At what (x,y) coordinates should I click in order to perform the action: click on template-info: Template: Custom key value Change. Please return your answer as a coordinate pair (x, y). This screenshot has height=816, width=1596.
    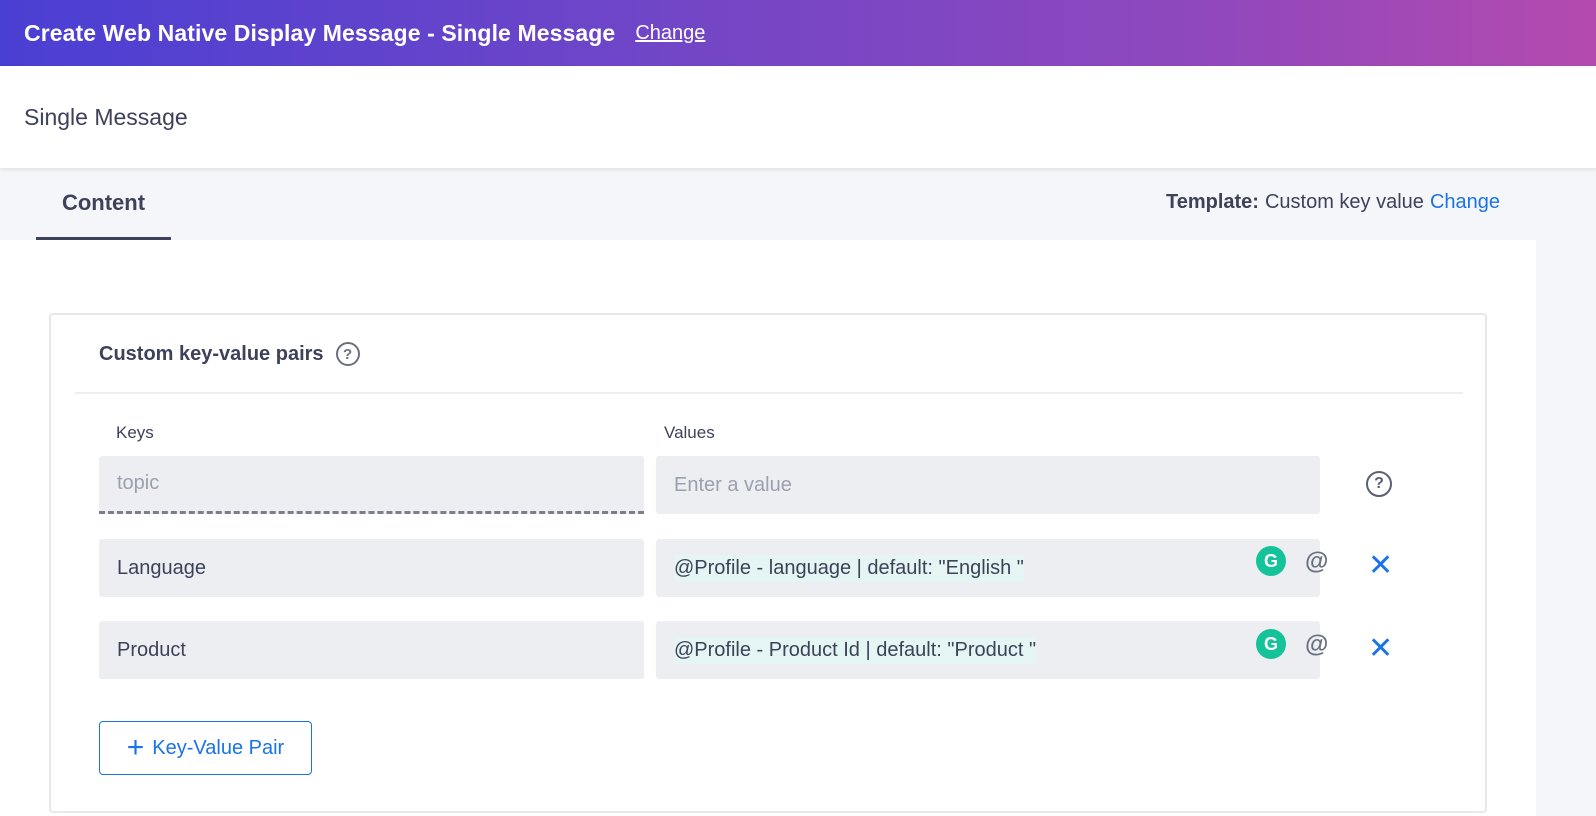
    Looking at the image, I should click on (1333, 202).